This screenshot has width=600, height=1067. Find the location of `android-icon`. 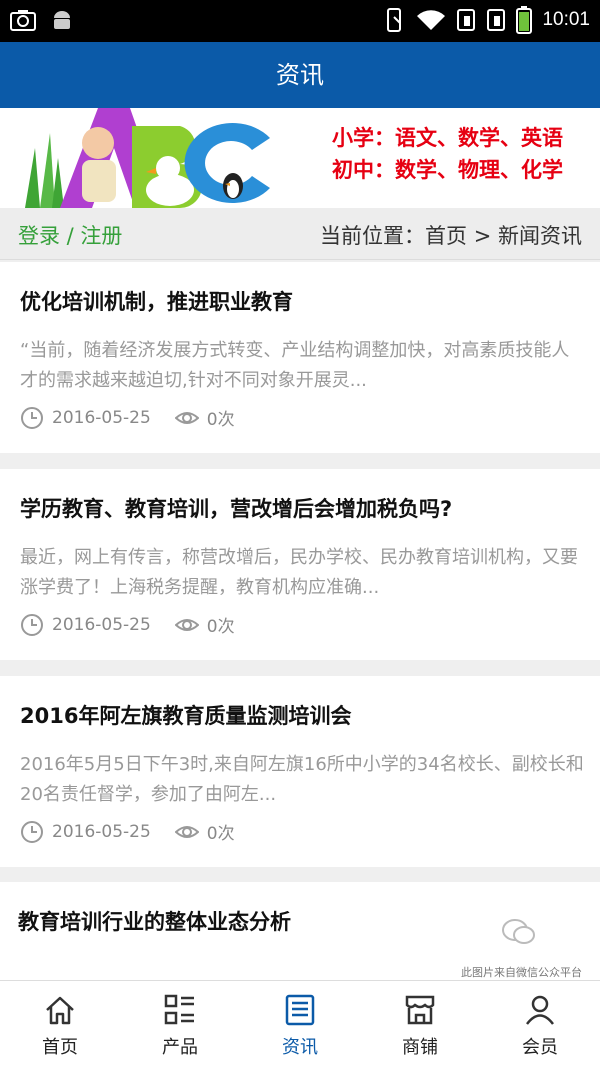

android-icon is located at coordinates (62, 20).